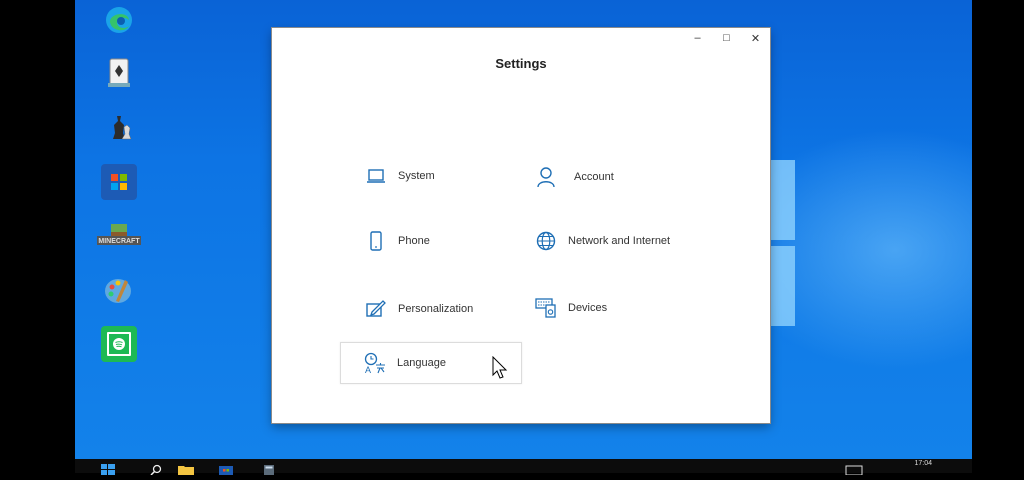 The height and width of the screenshot is (480, 1024). What do you see at coordinates (156, 469) in the screenshot?
I see `search-icon` at bounding box center [156, 469].